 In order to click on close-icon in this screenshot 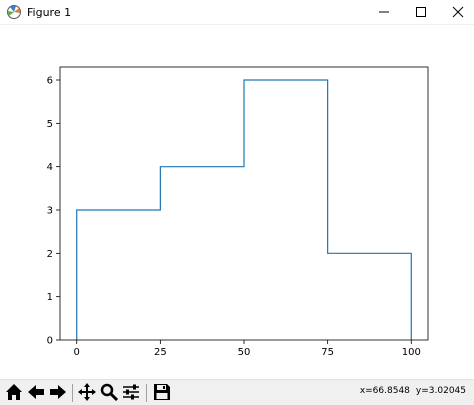, I will do `click(458, 12)`.